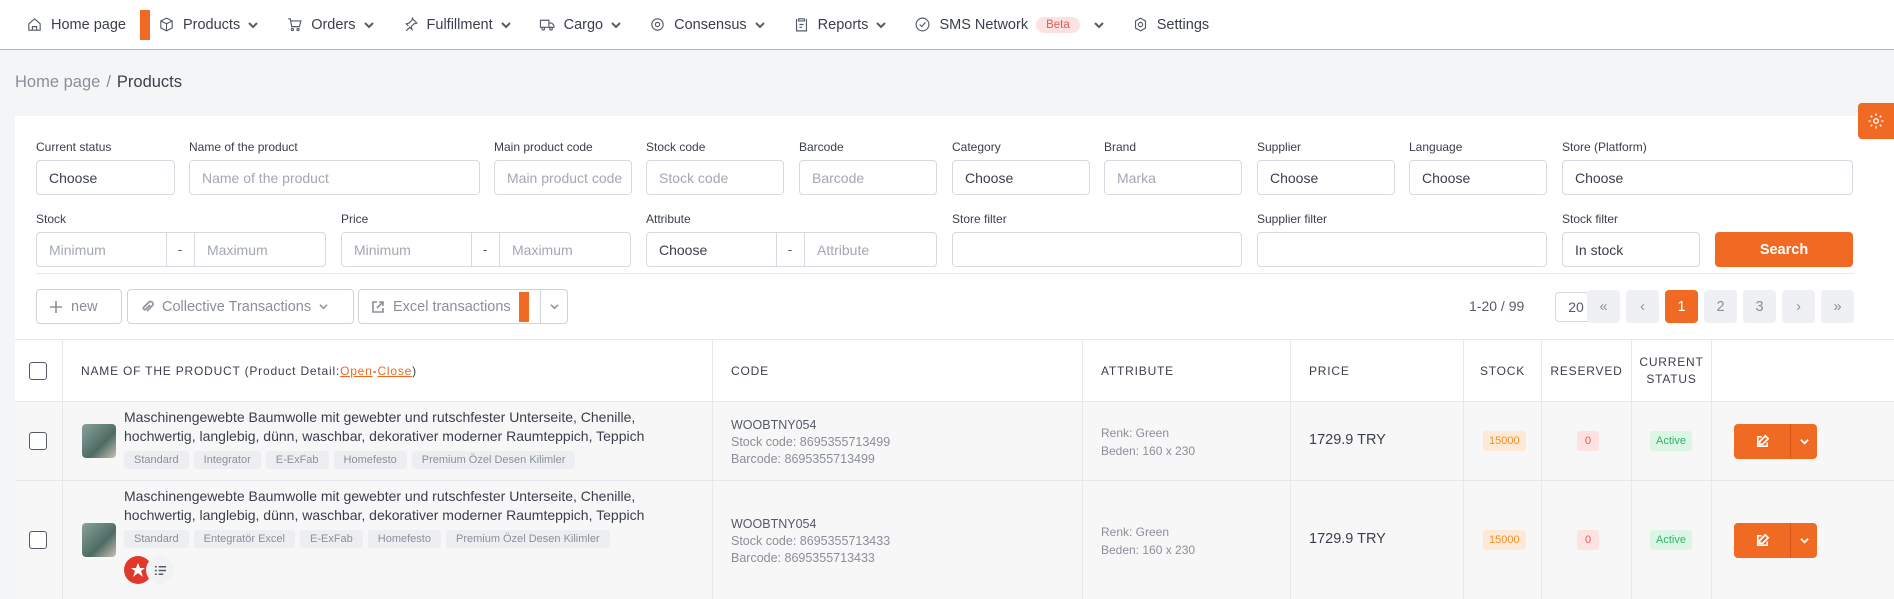  Describe the element at coordinates (330, 24) in the screenshot. I see `nav-orders: Orders` at that location.